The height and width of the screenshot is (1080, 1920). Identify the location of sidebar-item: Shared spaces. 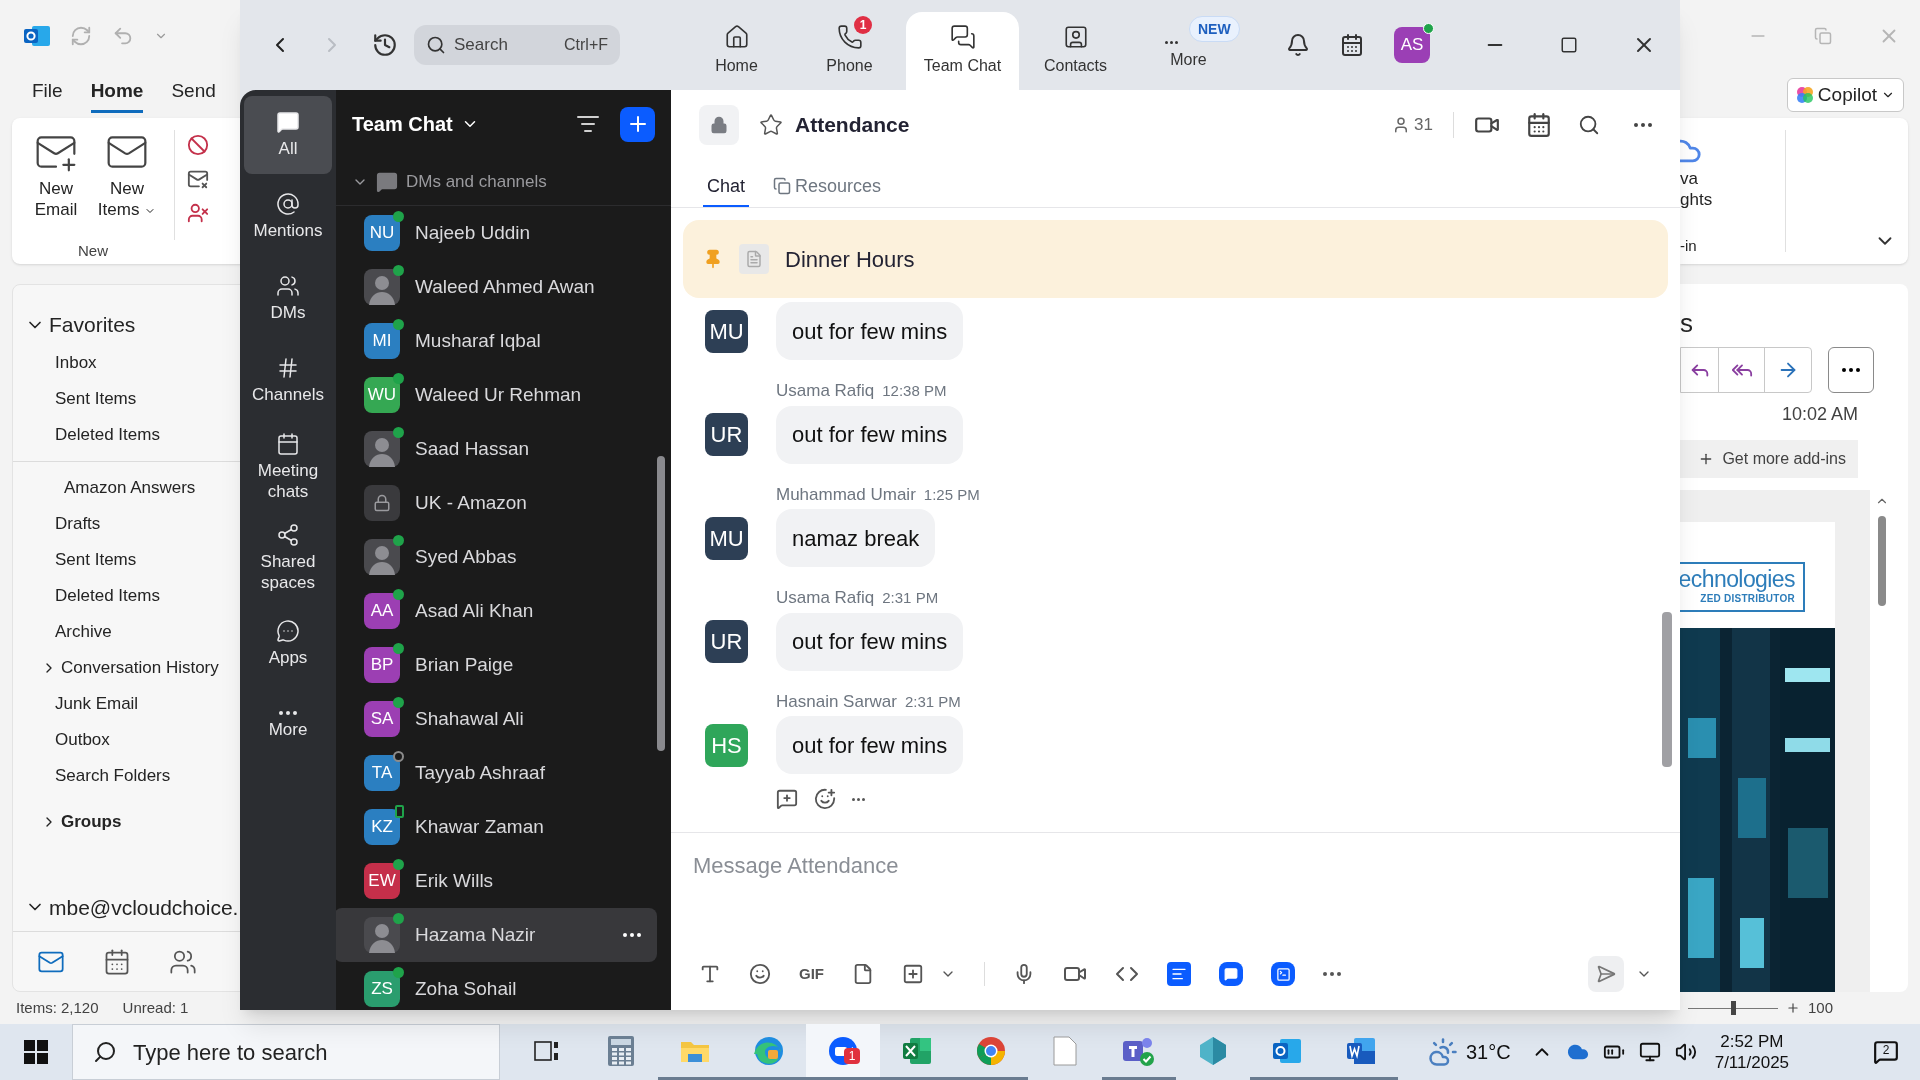
(288, 557).